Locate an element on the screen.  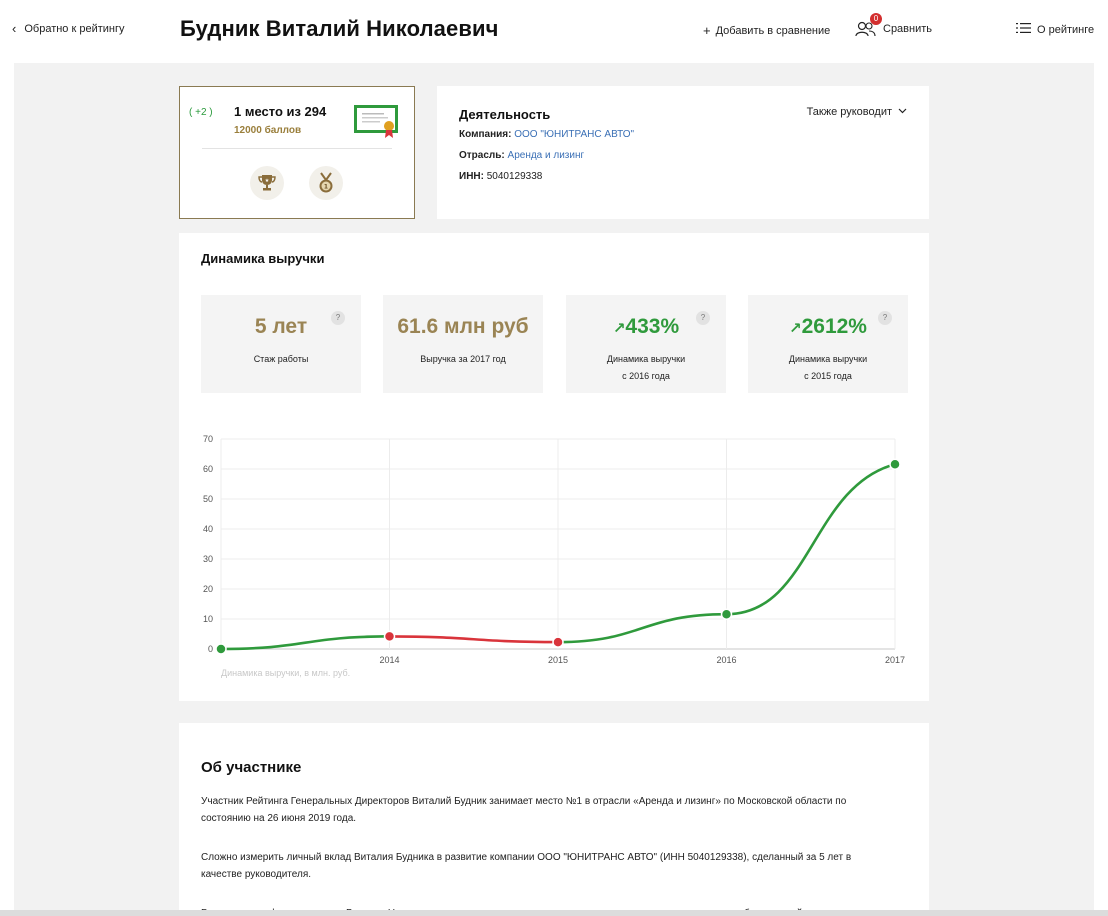
also-leads-dropdown: Также руководит is located at coordinates (857, 112).